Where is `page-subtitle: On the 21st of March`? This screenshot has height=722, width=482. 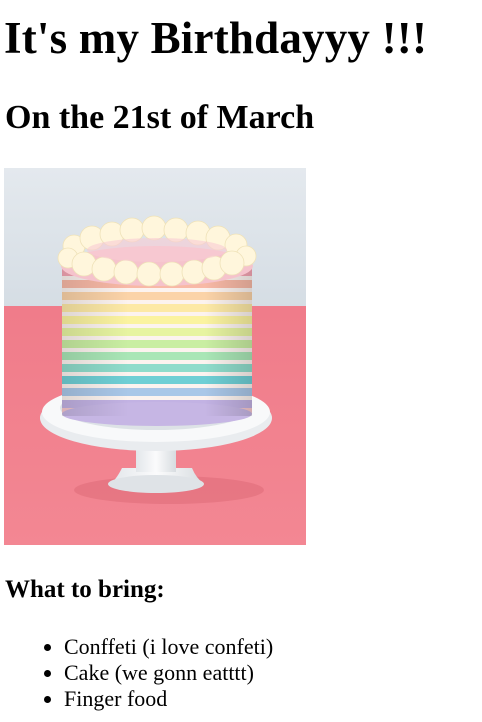
page-subtitle: On the 21st of March is located at coordinates (160, 117).